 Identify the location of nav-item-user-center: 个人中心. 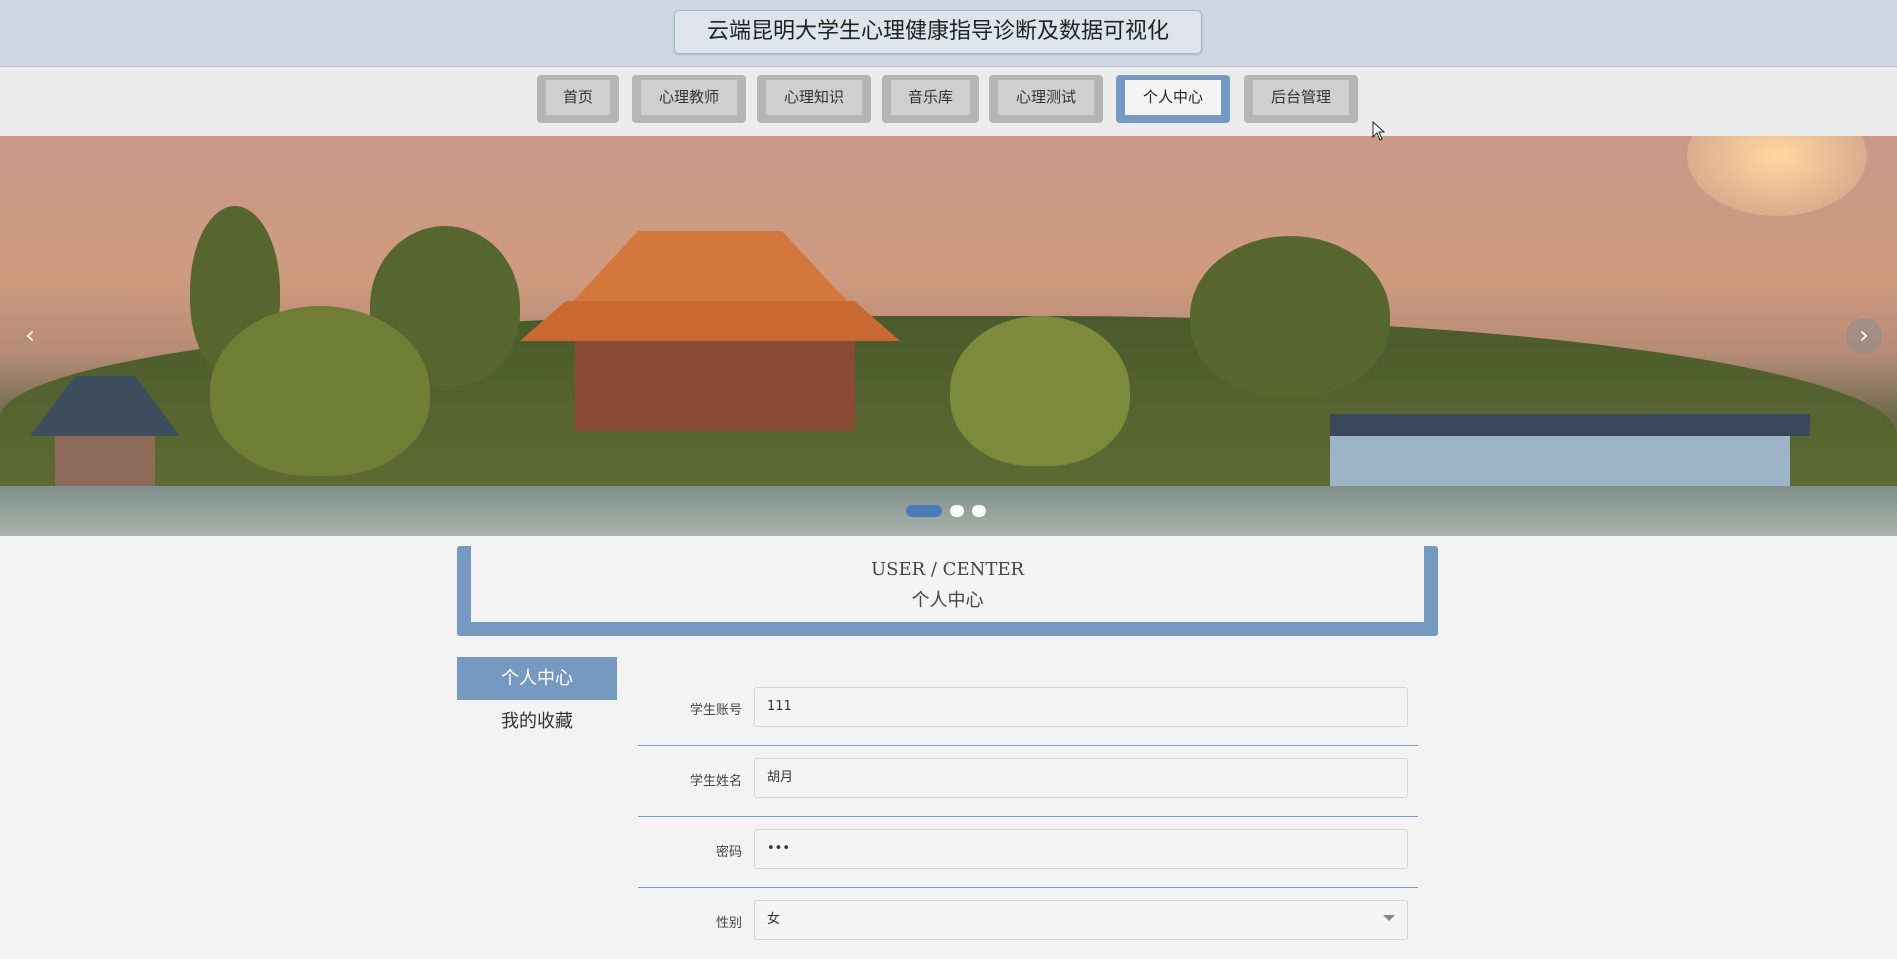
(1173, 99).